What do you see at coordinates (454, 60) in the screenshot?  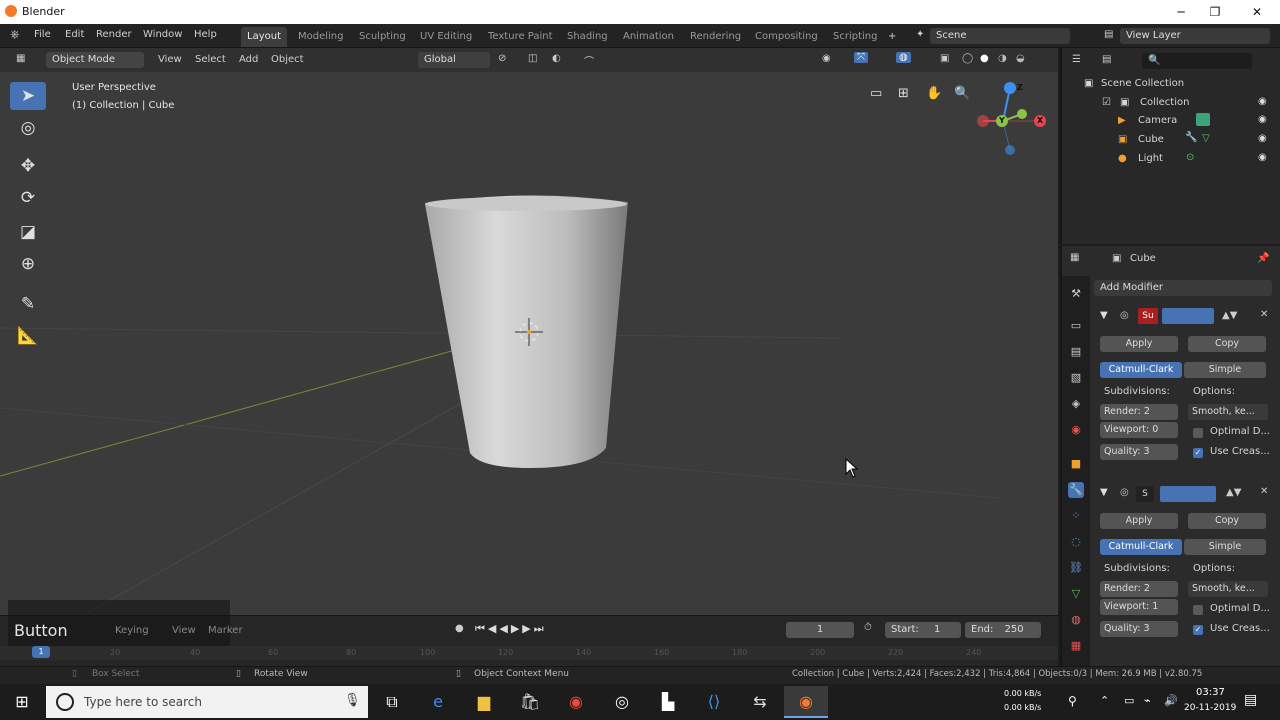 I see `transform-orientation-dropdown: Global` at bounding box center [454, 60].